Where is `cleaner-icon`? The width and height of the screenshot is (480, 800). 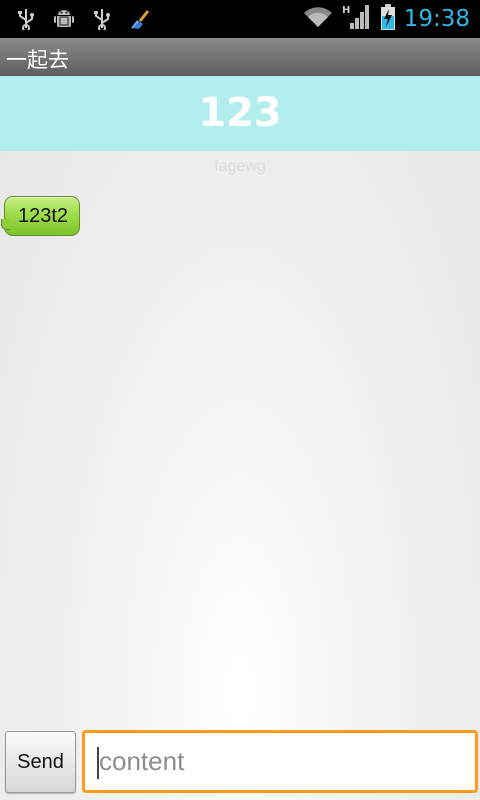 cleaner-icon is located at coordinates (140, 19).